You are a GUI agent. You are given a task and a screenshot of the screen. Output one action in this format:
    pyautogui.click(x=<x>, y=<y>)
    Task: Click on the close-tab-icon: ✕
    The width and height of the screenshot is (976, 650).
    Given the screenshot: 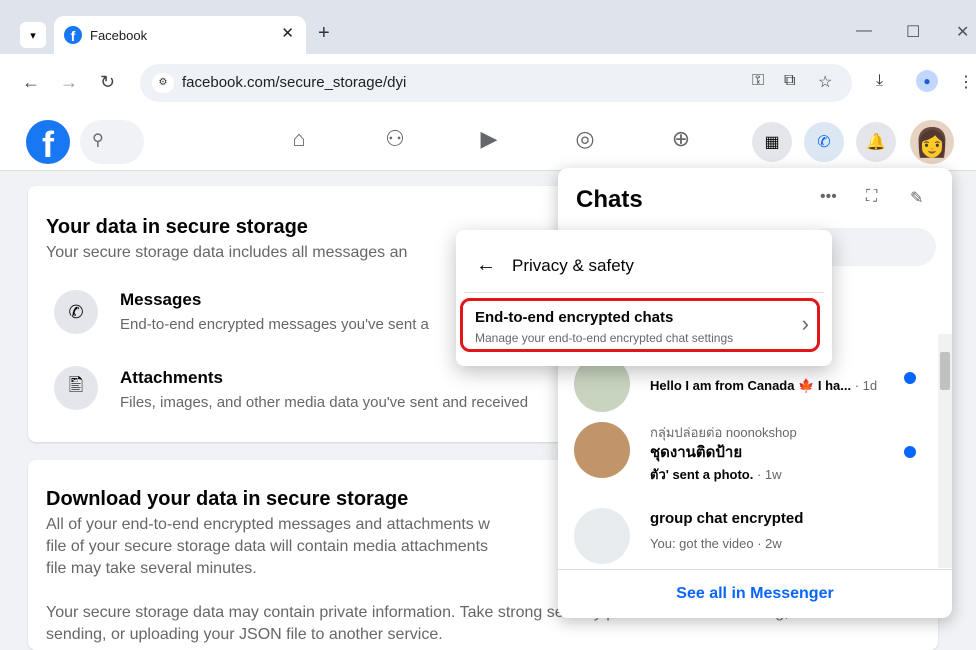 What is the action you would take?
    pyautogui.click(x=287, y=33)
    